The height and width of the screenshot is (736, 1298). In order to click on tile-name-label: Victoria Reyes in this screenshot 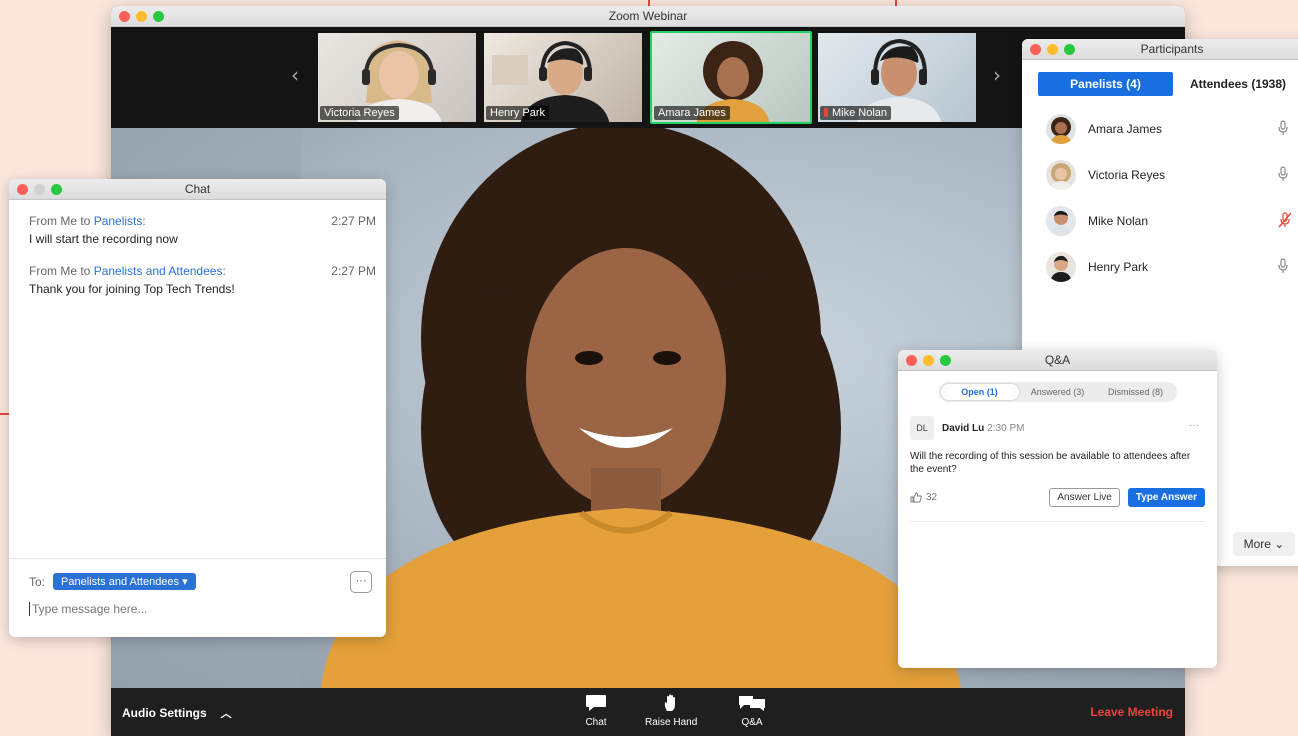, I will do `click(359, 113)`.